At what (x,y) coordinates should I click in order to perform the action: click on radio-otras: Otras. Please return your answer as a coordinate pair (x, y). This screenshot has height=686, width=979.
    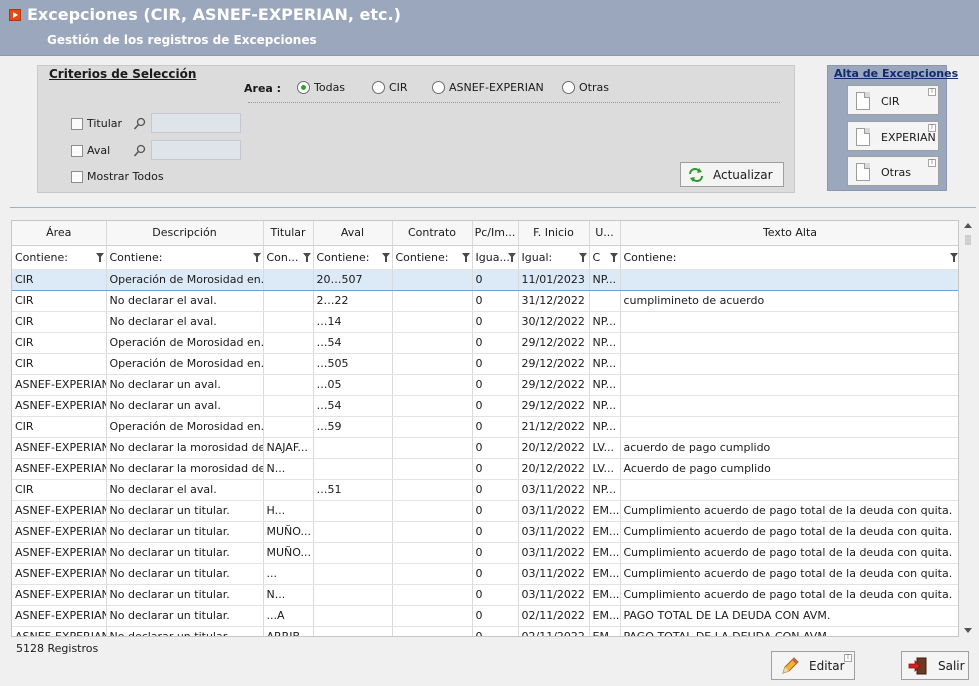
    Looking at the image, I should click on (585, 87).